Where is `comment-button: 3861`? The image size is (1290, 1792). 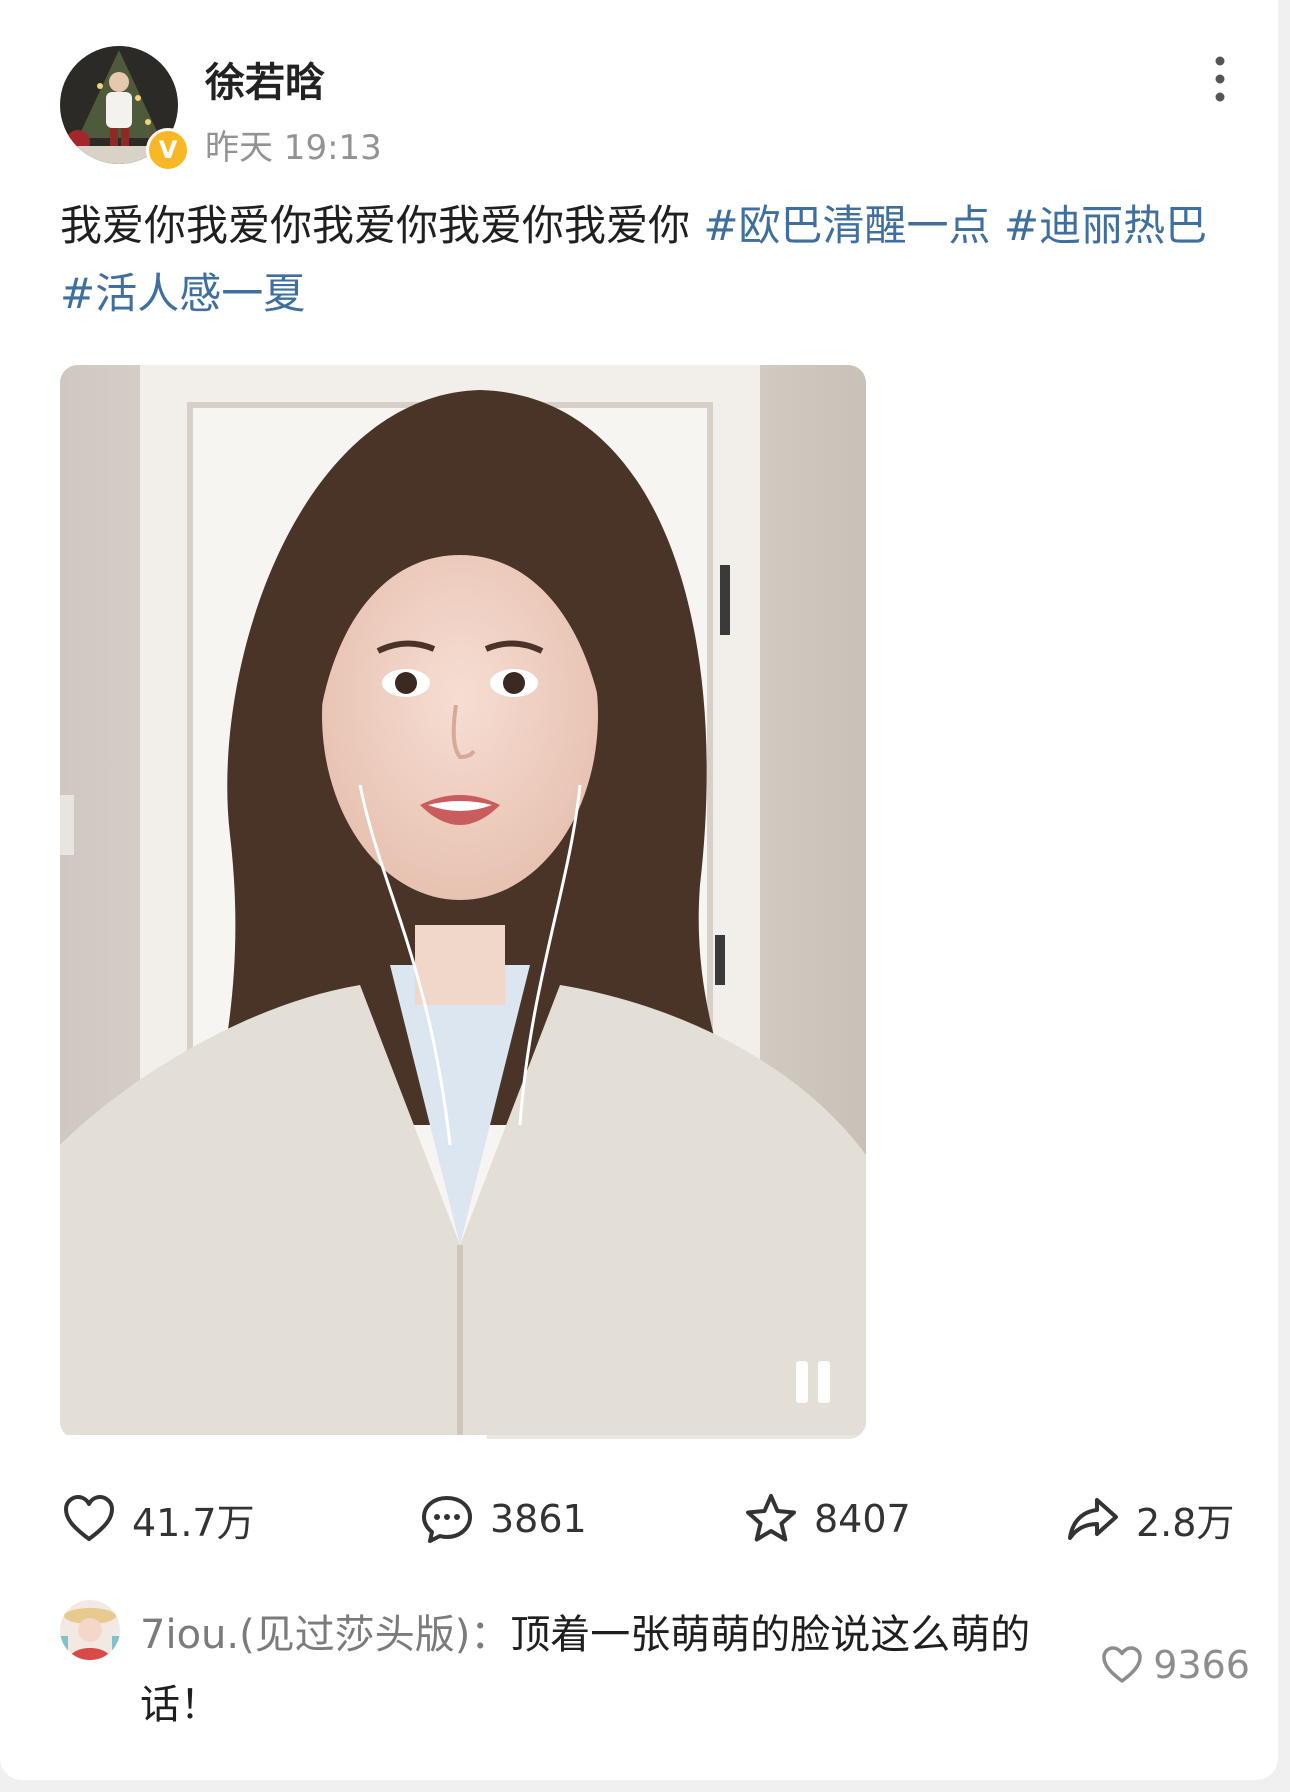 comment-button: 3861 is located at coordinates (502, 1519).